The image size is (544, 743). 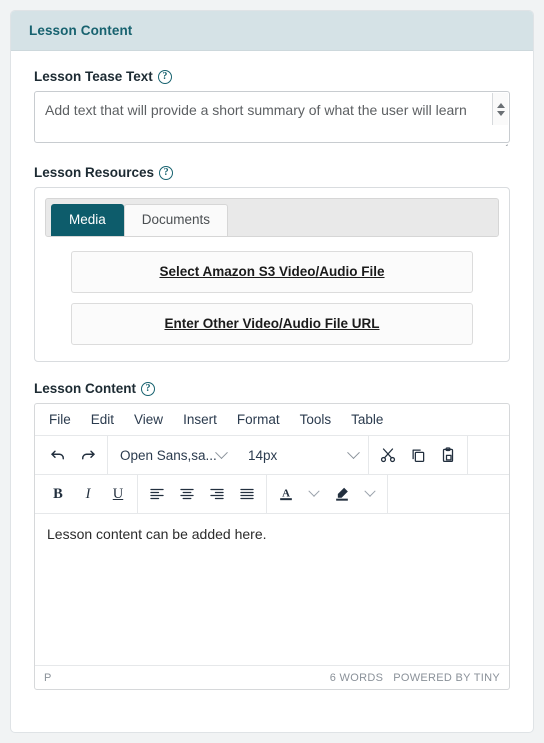 I want to click on text-style-group: B I U, so click(x=88, y=494).